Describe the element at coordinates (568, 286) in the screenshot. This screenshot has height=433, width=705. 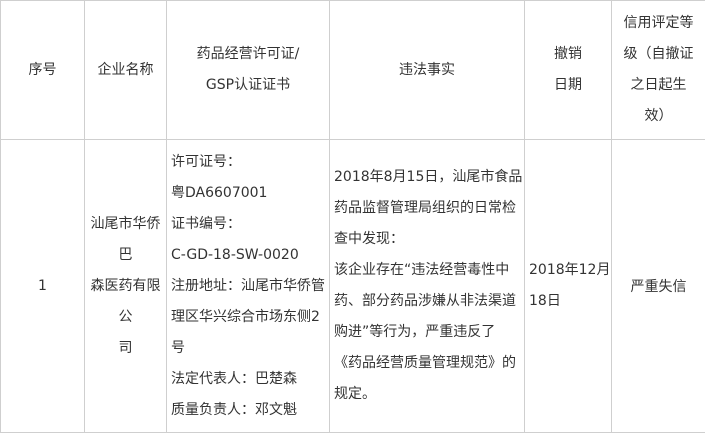
I see `cell-revoke-date: 2018年12月 18日` at that location.